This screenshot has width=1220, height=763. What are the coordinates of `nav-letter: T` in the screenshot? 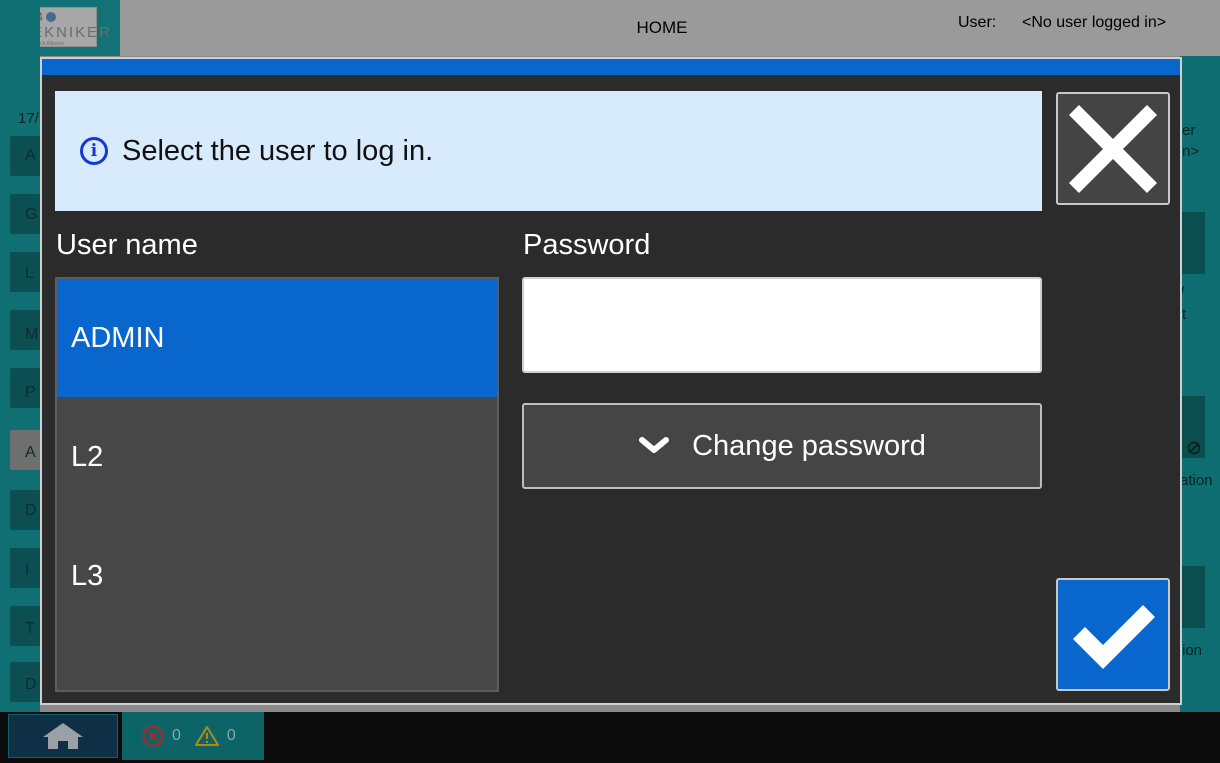 It's located at (30, 628).